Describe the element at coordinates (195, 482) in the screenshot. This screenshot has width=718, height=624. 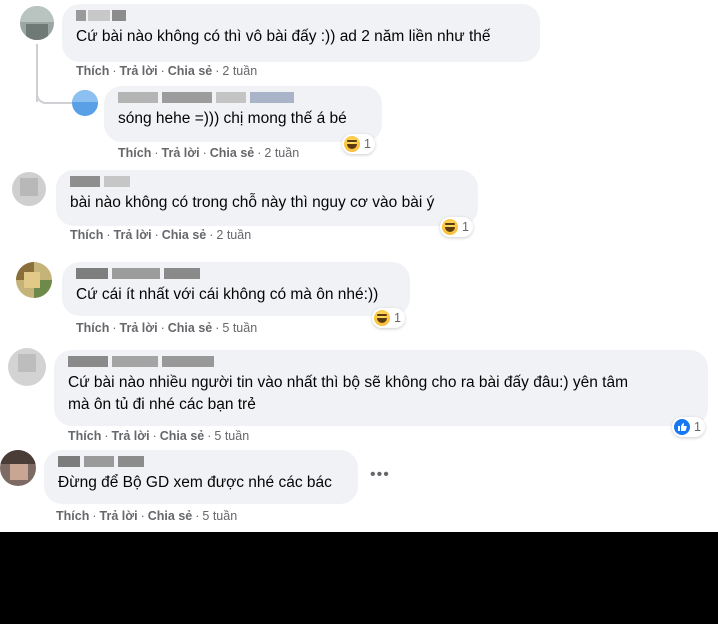
I see `comment-text: Đừng để Bộ GD xem được nhé các bác` at that location.